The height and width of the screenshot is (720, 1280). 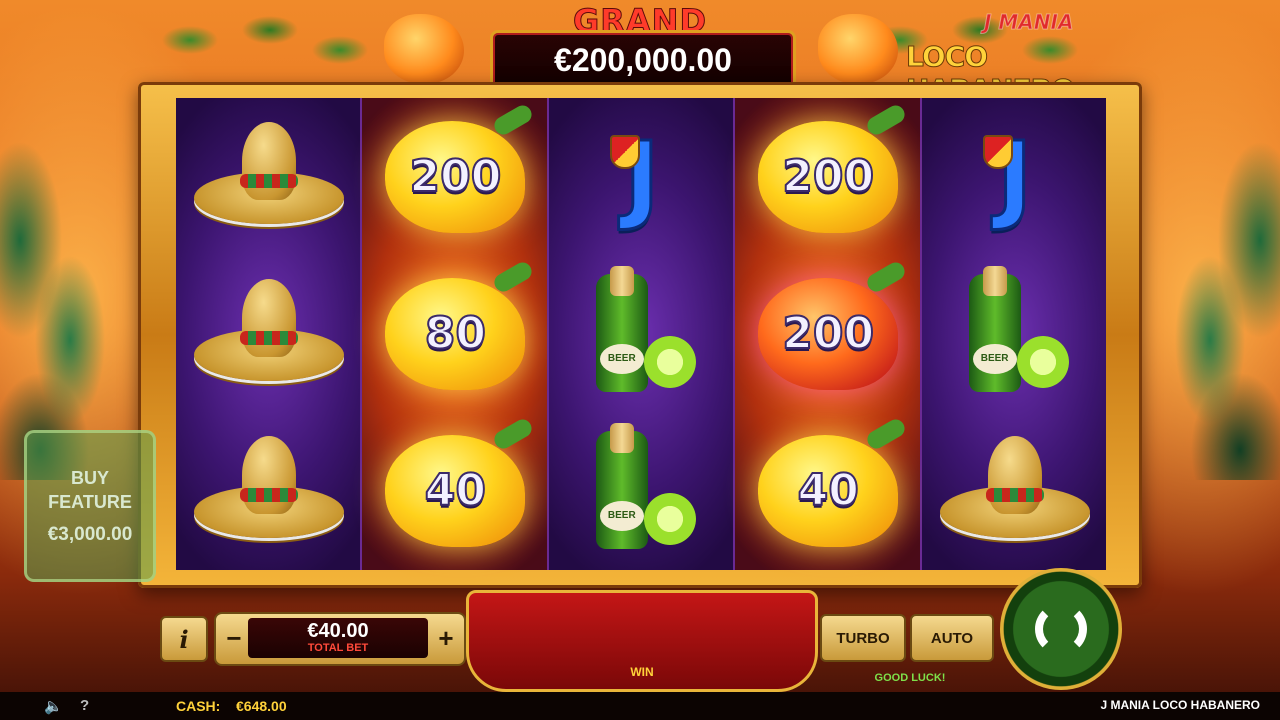 What do you see at coordinates (90, 534) in the screenshot?
I see `buy-feature-price: €3,000.00` at bounding box center [90, 534].